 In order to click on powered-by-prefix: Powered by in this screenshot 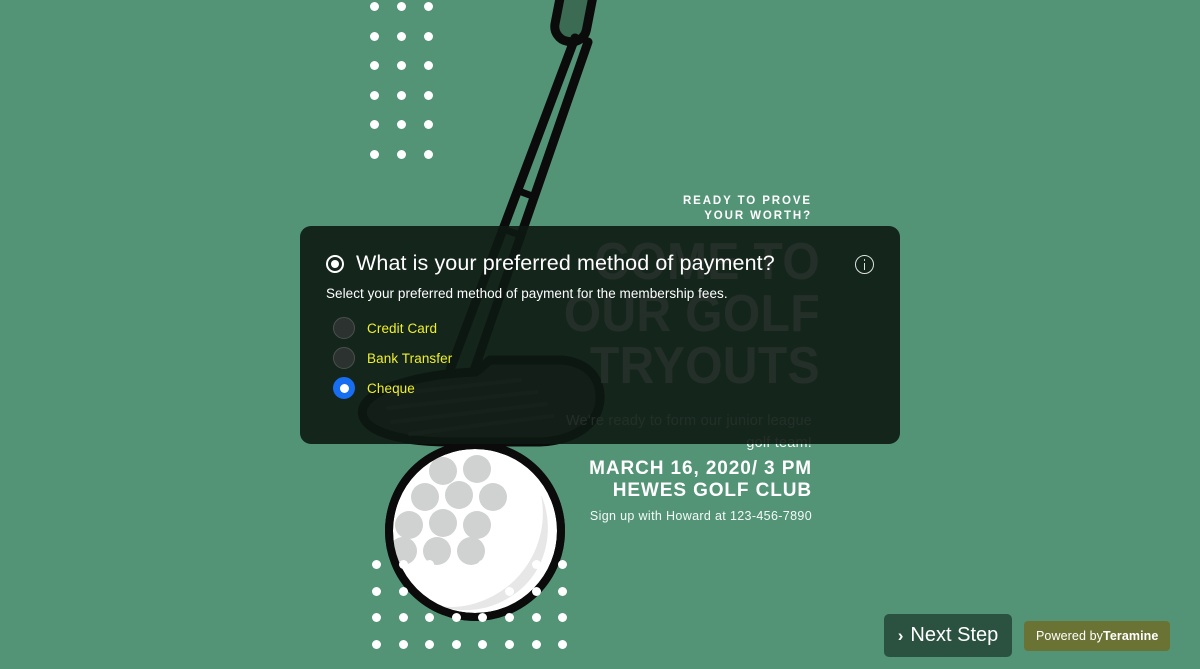, I will do `click(1070, 636)`.